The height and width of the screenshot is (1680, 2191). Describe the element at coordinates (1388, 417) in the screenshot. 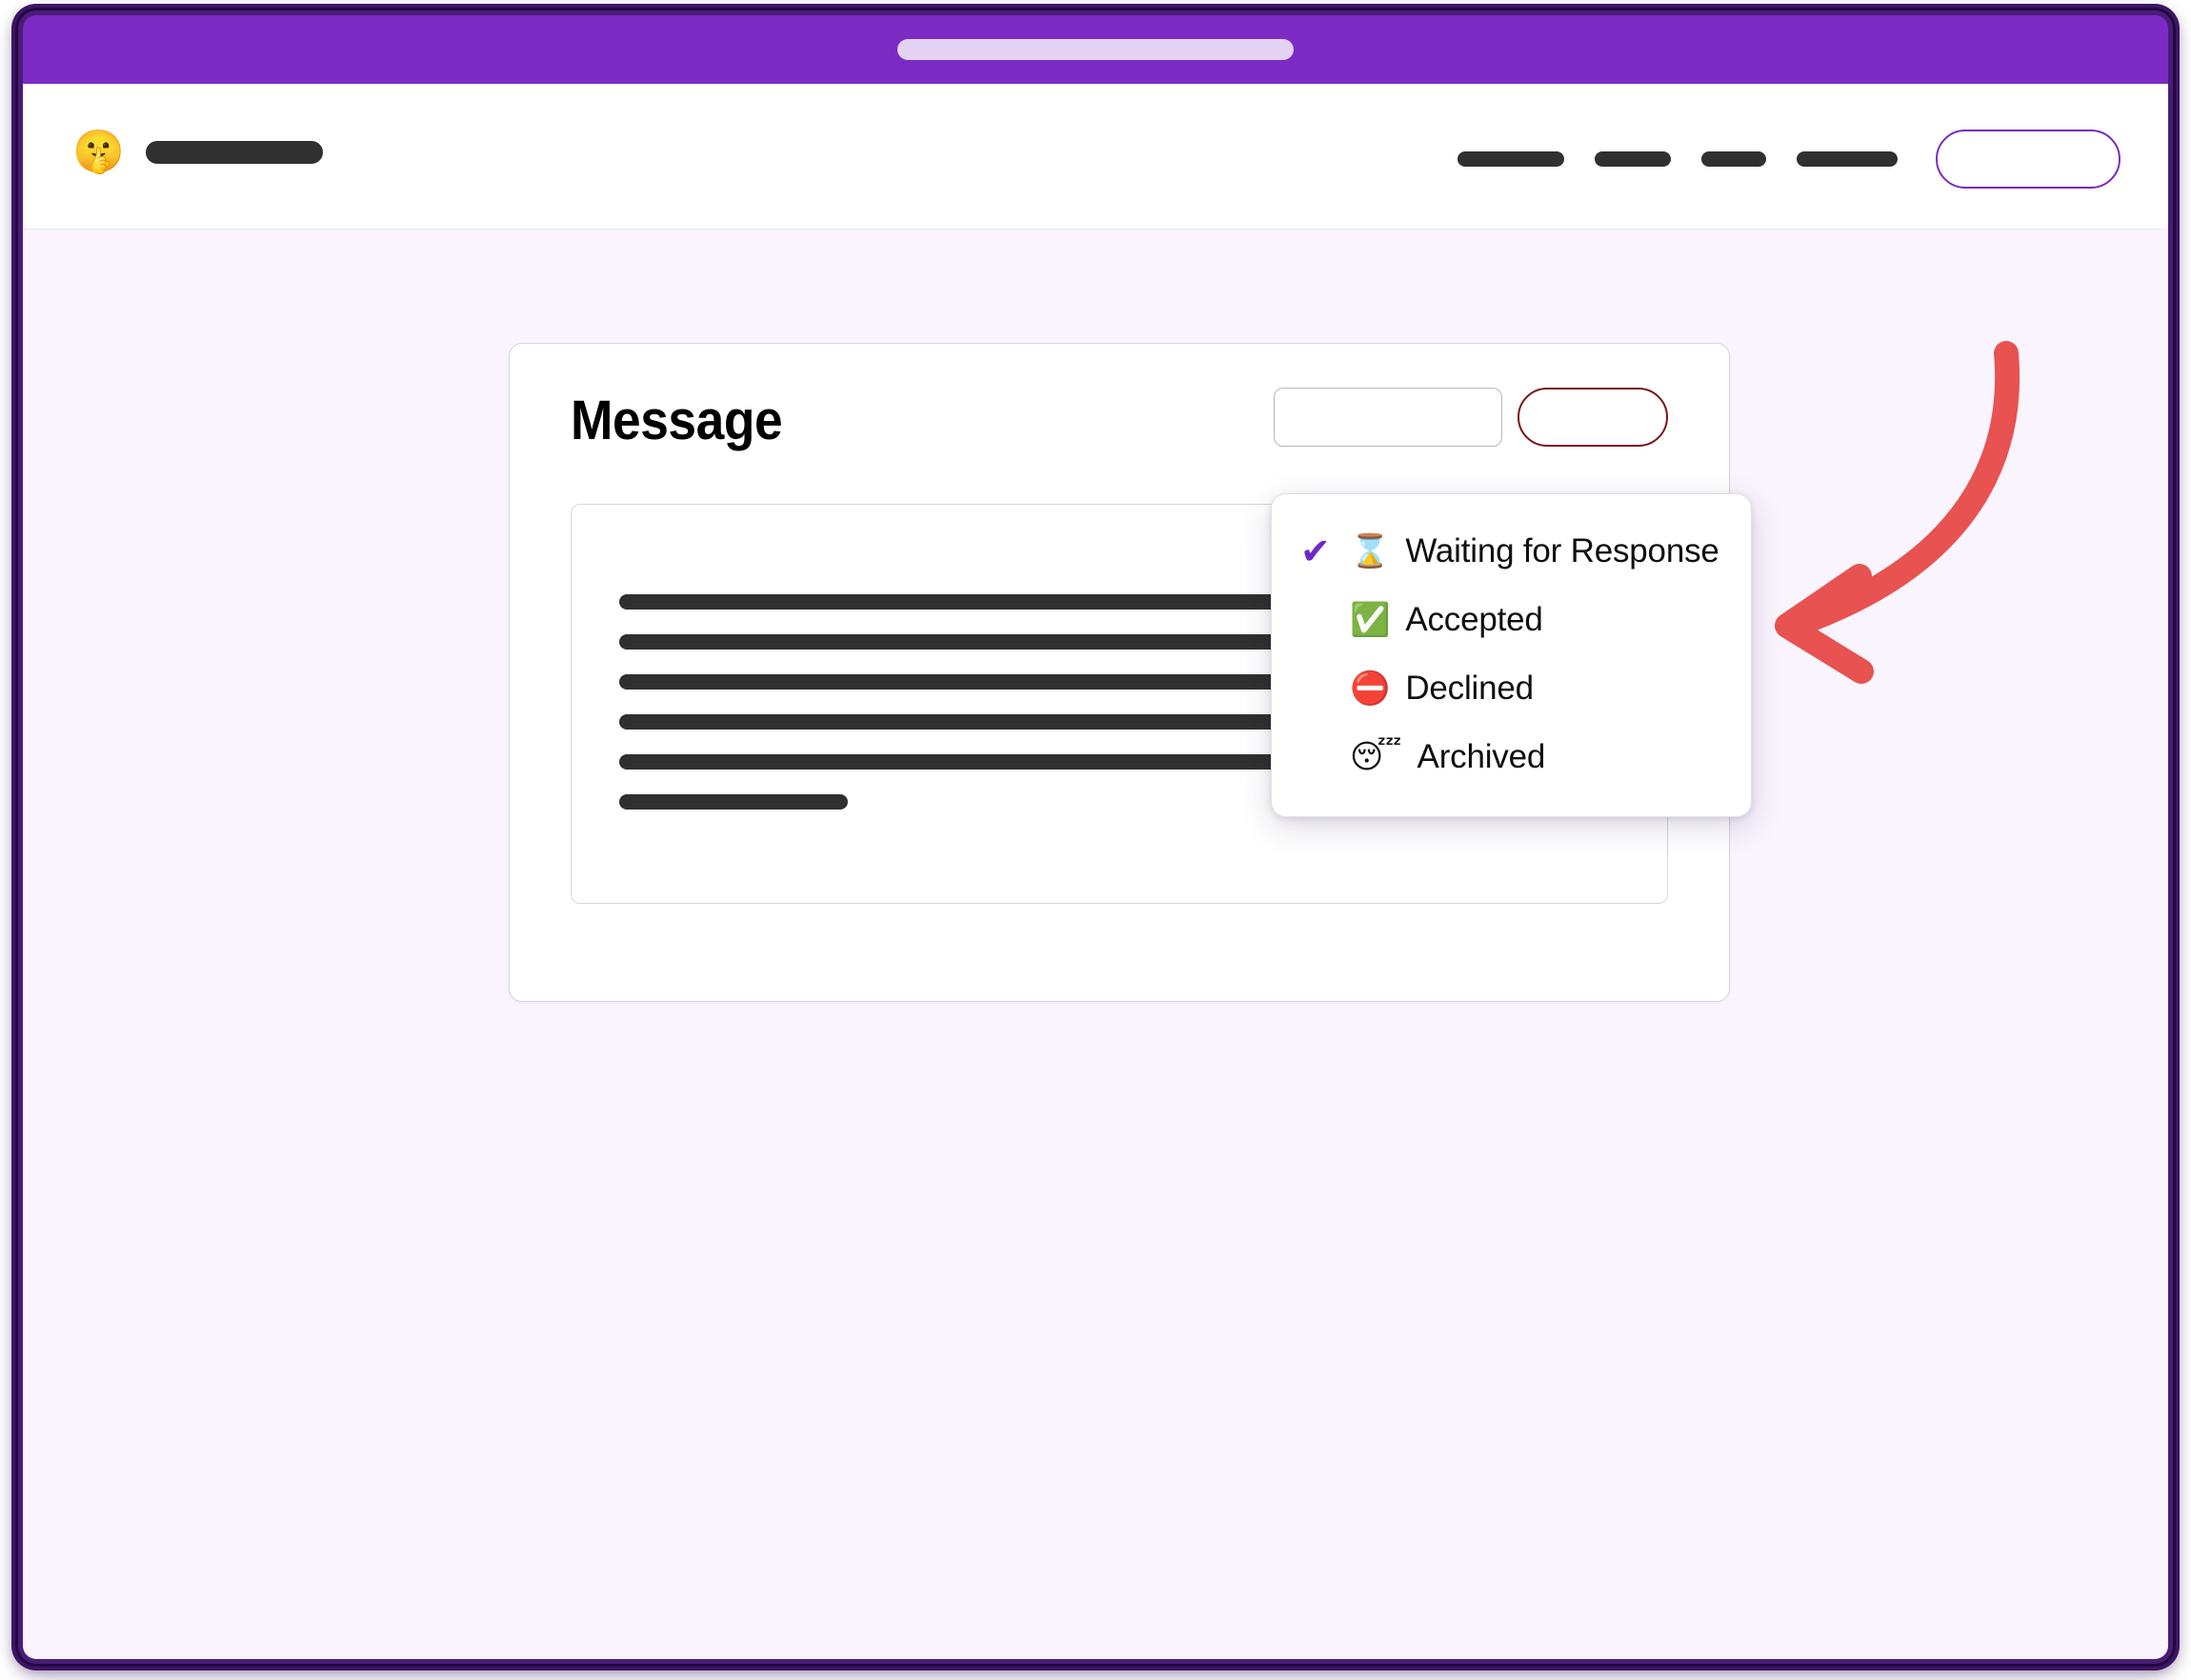

I see `status-select-trigger` at that location.